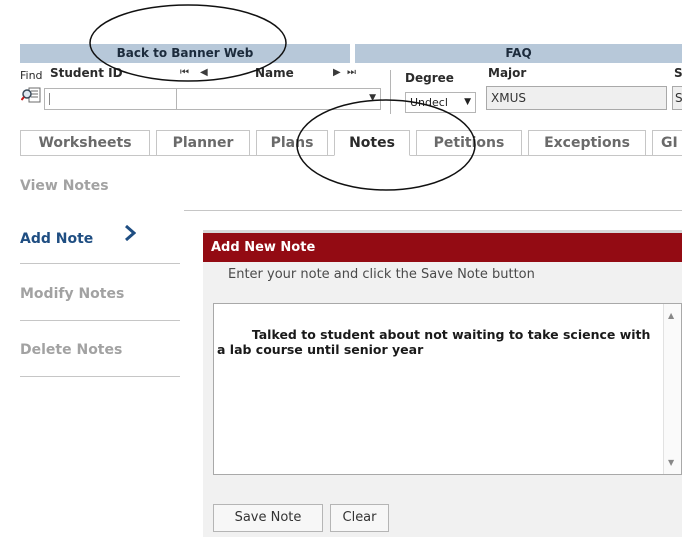 The width and height of the screenshot is (682, 537). What do you see at coordinates (678, 73) in the screenshot?
I see `s-label: S` at bounding box center [678, 73].